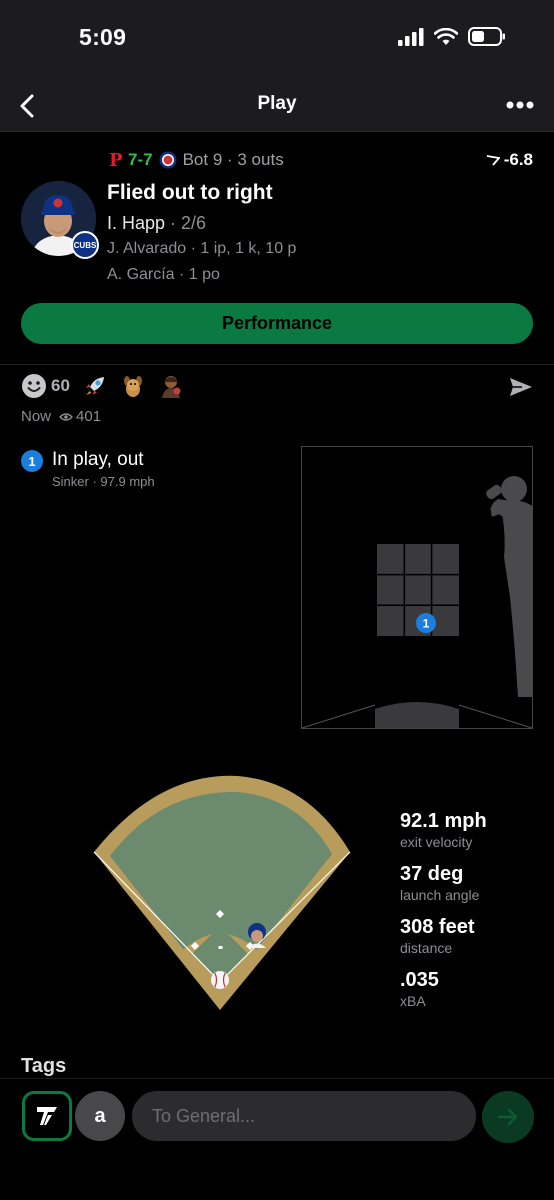  What do you see at coordinates (136, 223) in the screenshot?
I see `batter-name: I. Happ` at bounding box center [136, 223].